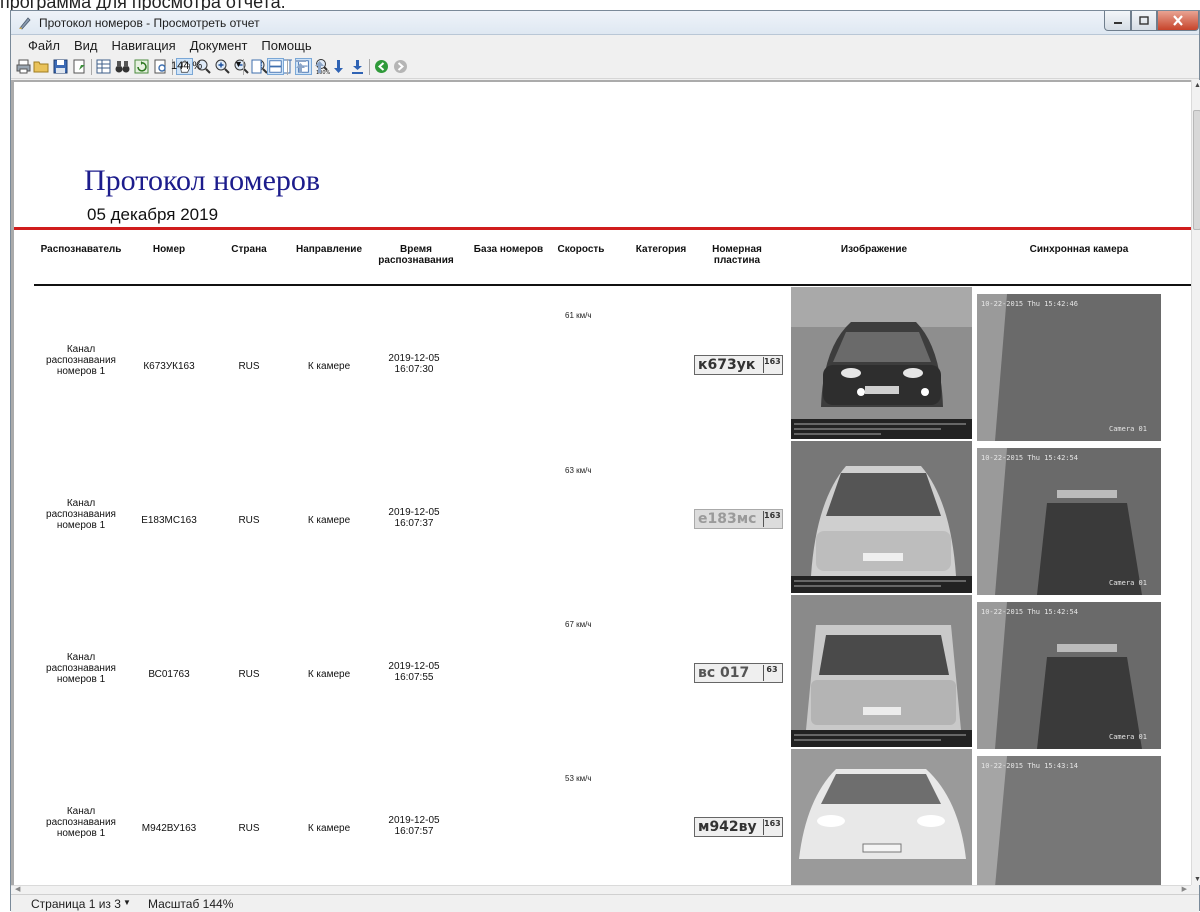 The width and height of the screenshot is (1200, 912). What do you see at coordinates (581, 249) in the screenshot?
I see `column-header-speed: Скорость` at bounding box center [581, 249].